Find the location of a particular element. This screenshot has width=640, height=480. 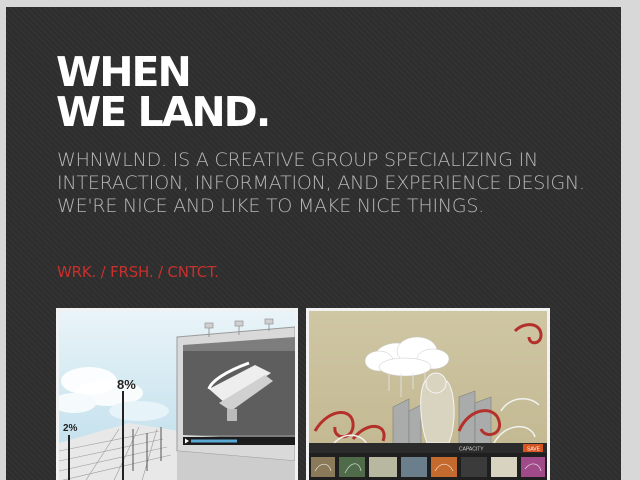

player-label: CAPACITY is located at coordinates (471, 450).